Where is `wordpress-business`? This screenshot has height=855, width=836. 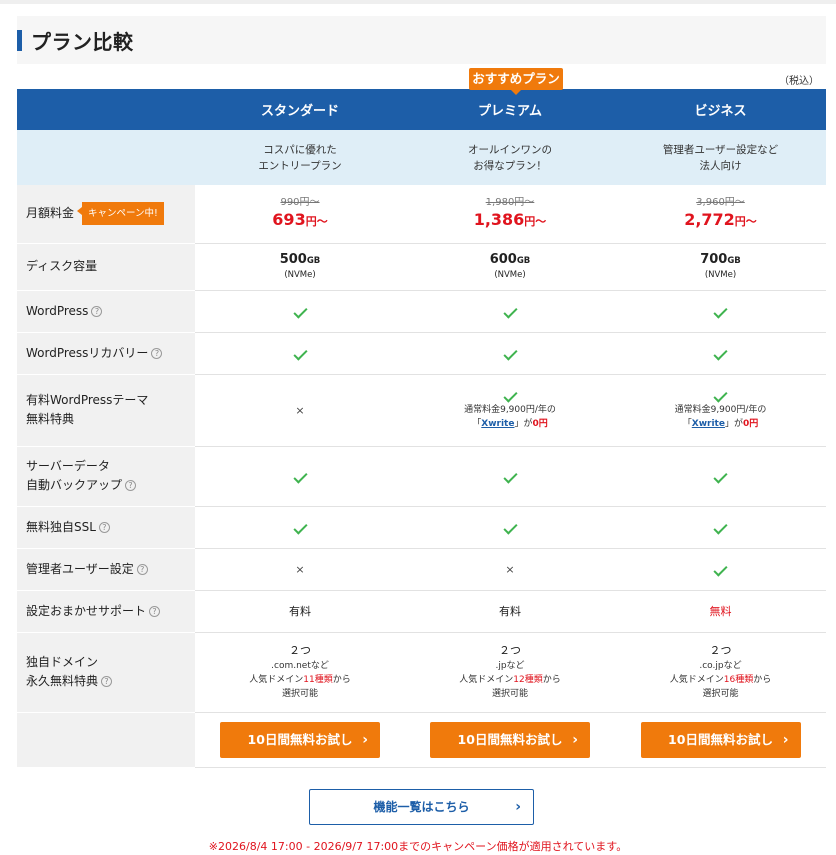
wordpress-business is located at coordinates (720, 311).